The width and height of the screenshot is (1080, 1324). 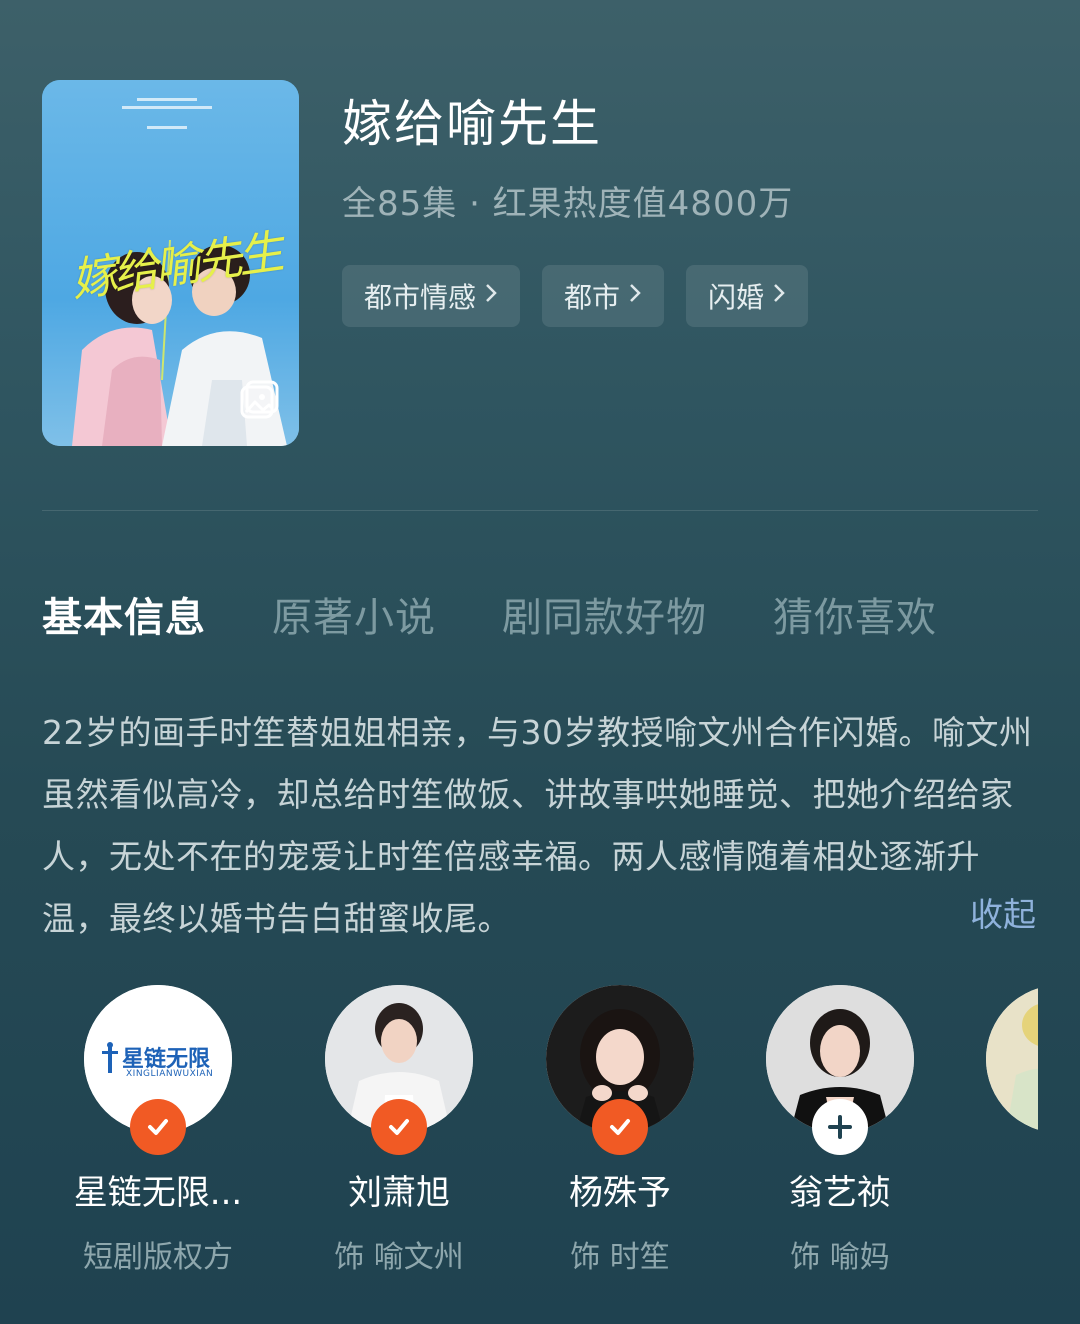 I want to click on follow-plus-icon, so click(x=840, y=1127).